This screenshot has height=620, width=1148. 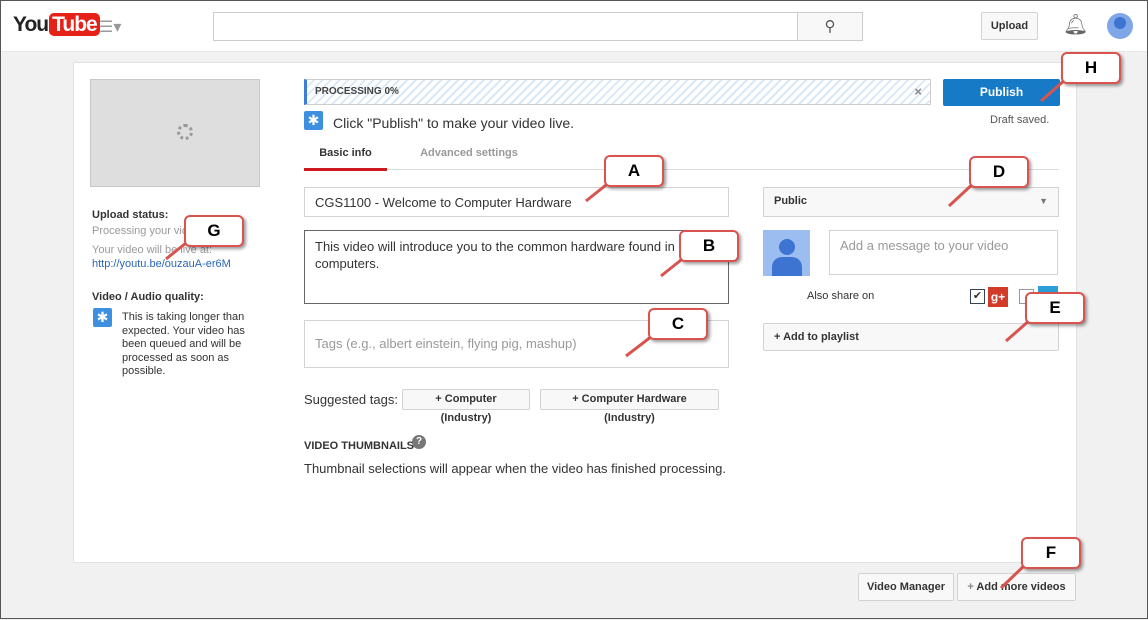 What do you see at coordinates (505, 26) in the screenshot?
I see `search-input` at bounding box center [505, 26].